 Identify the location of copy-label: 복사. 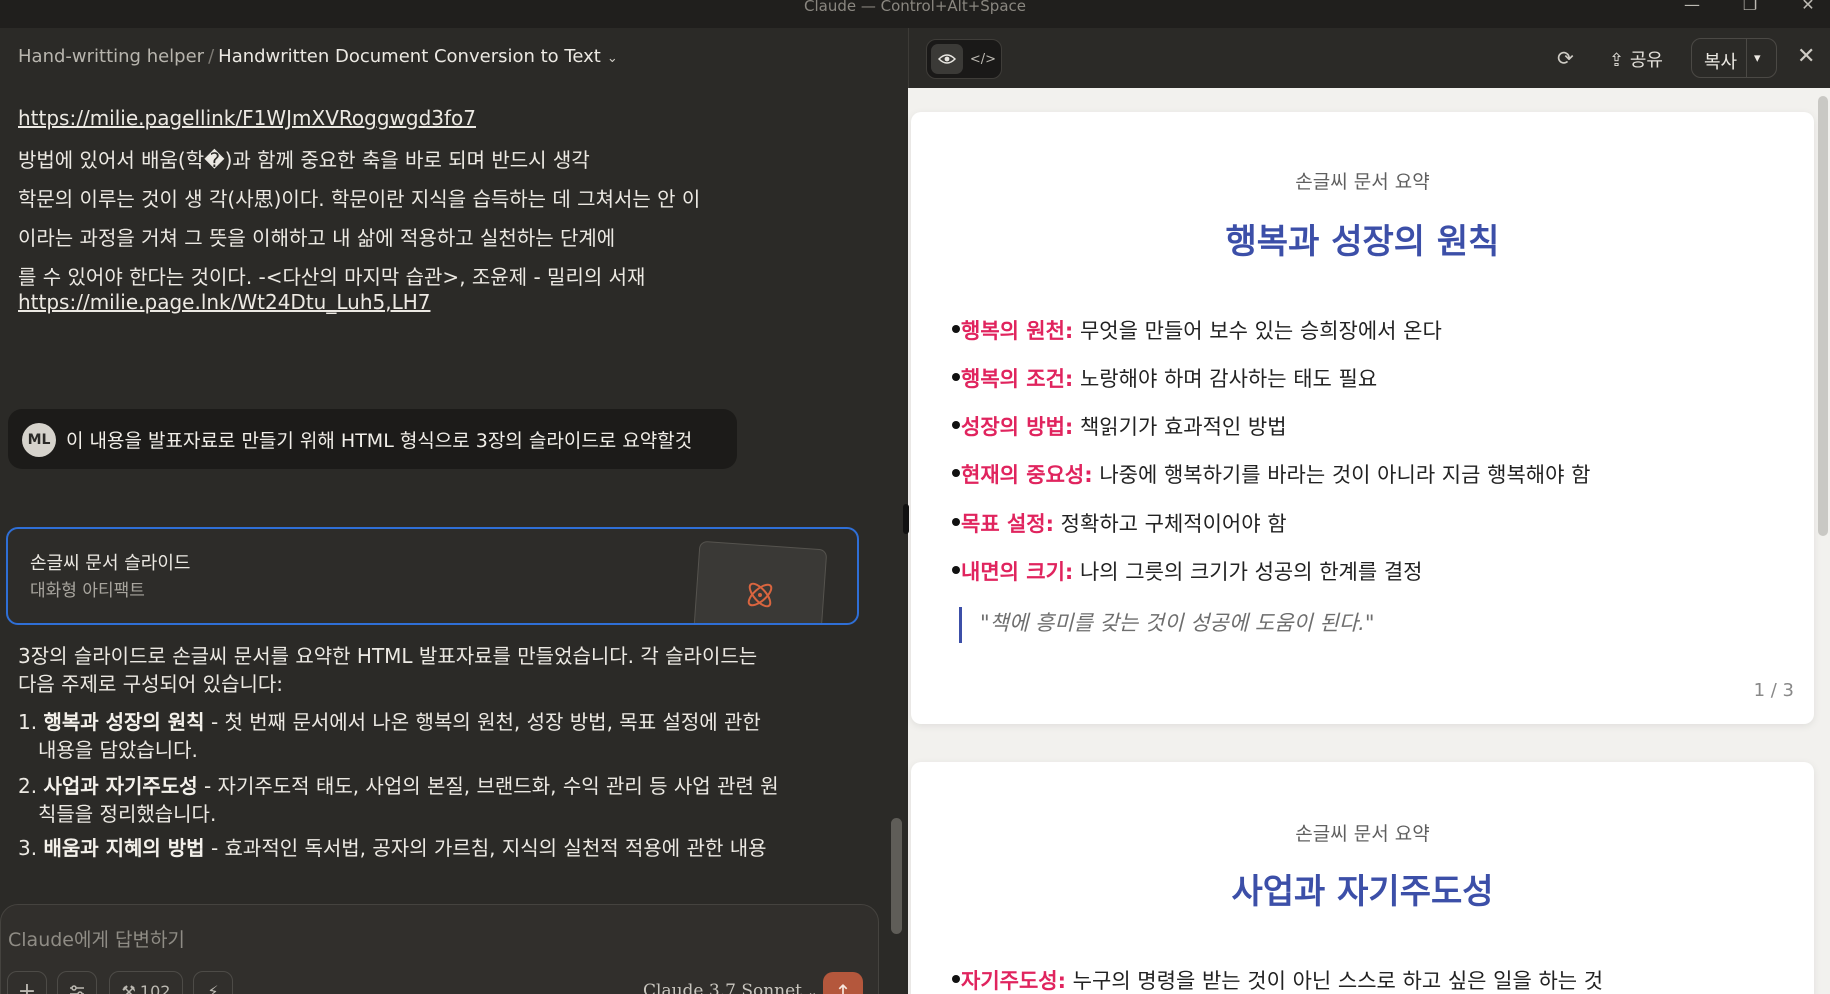
(1721, 62).